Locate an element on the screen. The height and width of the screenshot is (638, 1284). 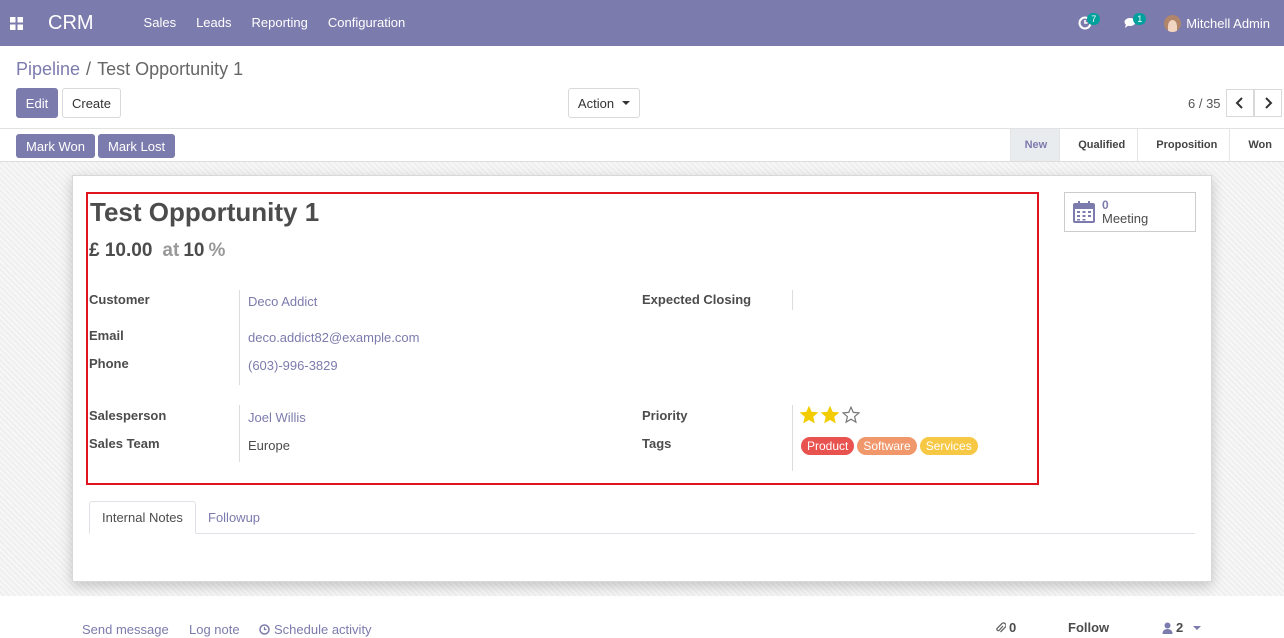
followers-count: 2 is located at coordinates (1180, 627).